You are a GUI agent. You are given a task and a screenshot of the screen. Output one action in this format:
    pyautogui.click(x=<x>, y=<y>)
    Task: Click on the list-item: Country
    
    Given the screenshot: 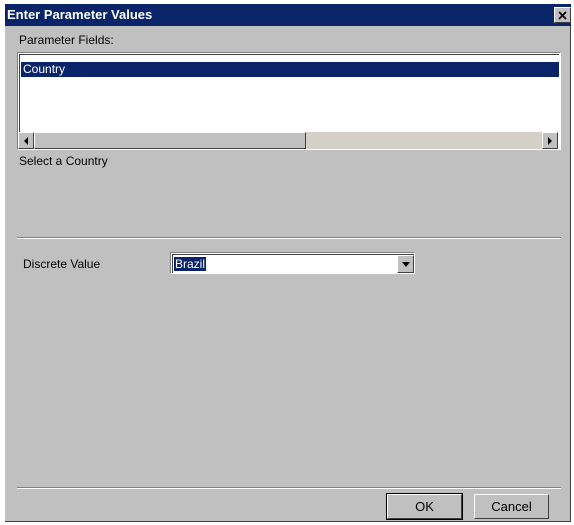 What is the action you would take?
    pyautogui.click(x=290, y=69)
    